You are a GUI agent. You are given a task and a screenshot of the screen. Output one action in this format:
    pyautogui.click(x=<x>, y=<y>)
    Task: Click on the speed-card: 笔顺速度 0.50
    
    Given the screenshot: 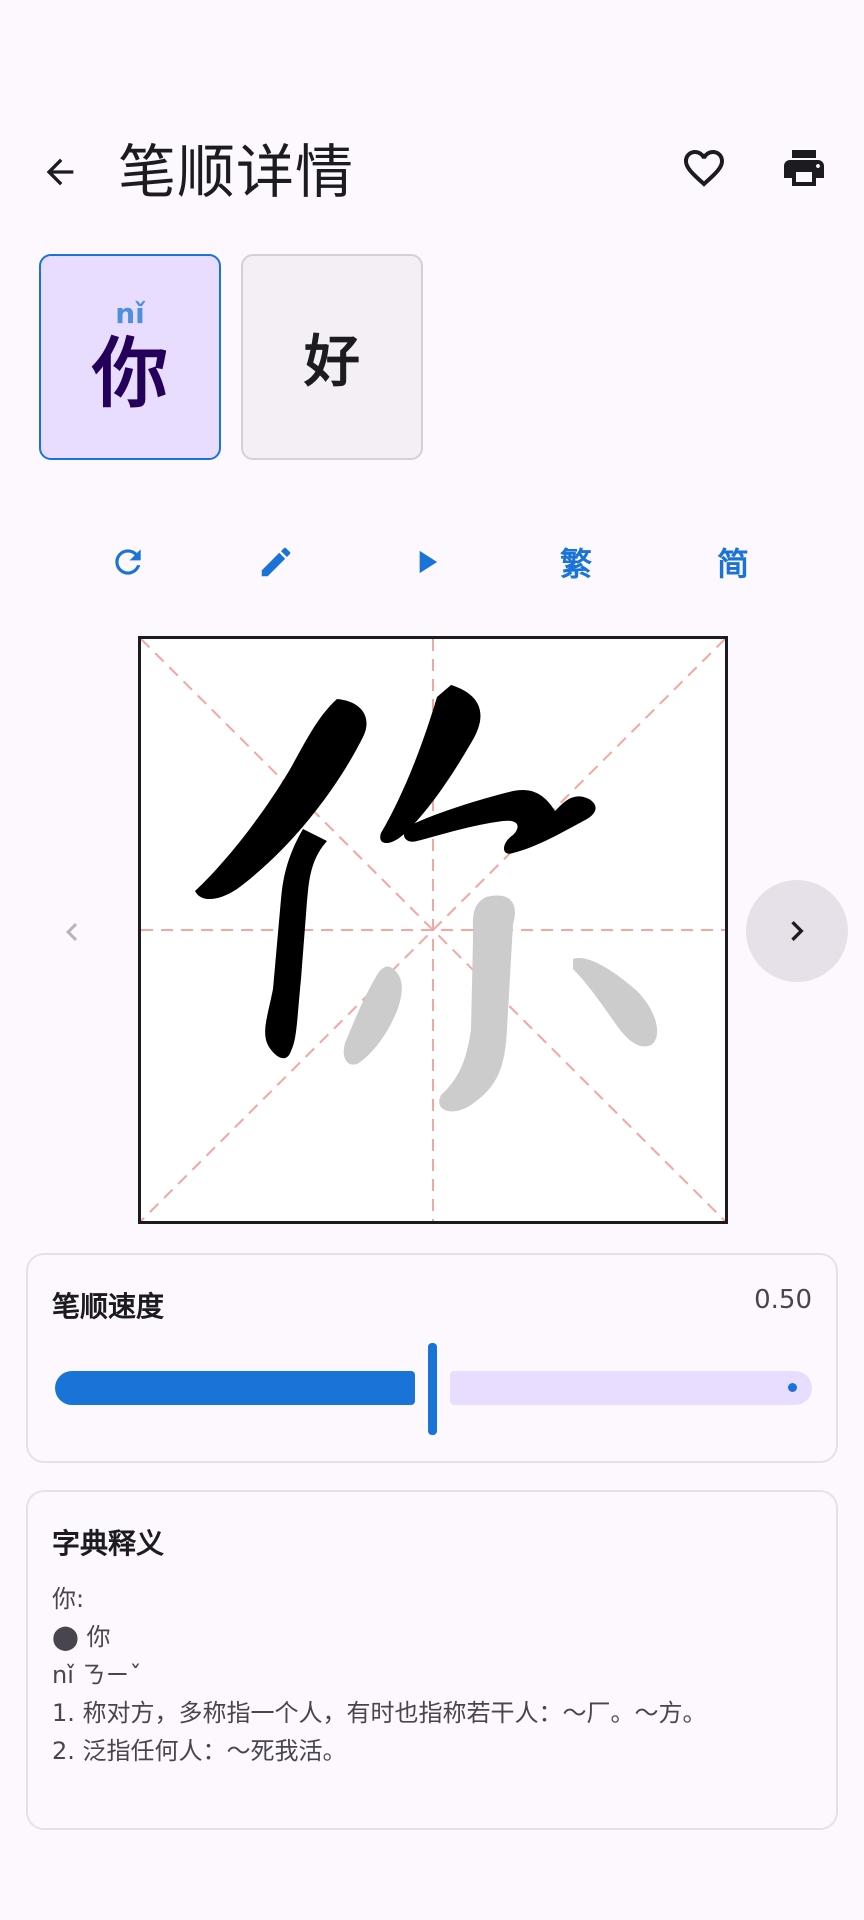 What is the action you would take?
    pyautogui.click(x=432, y=1358)
    